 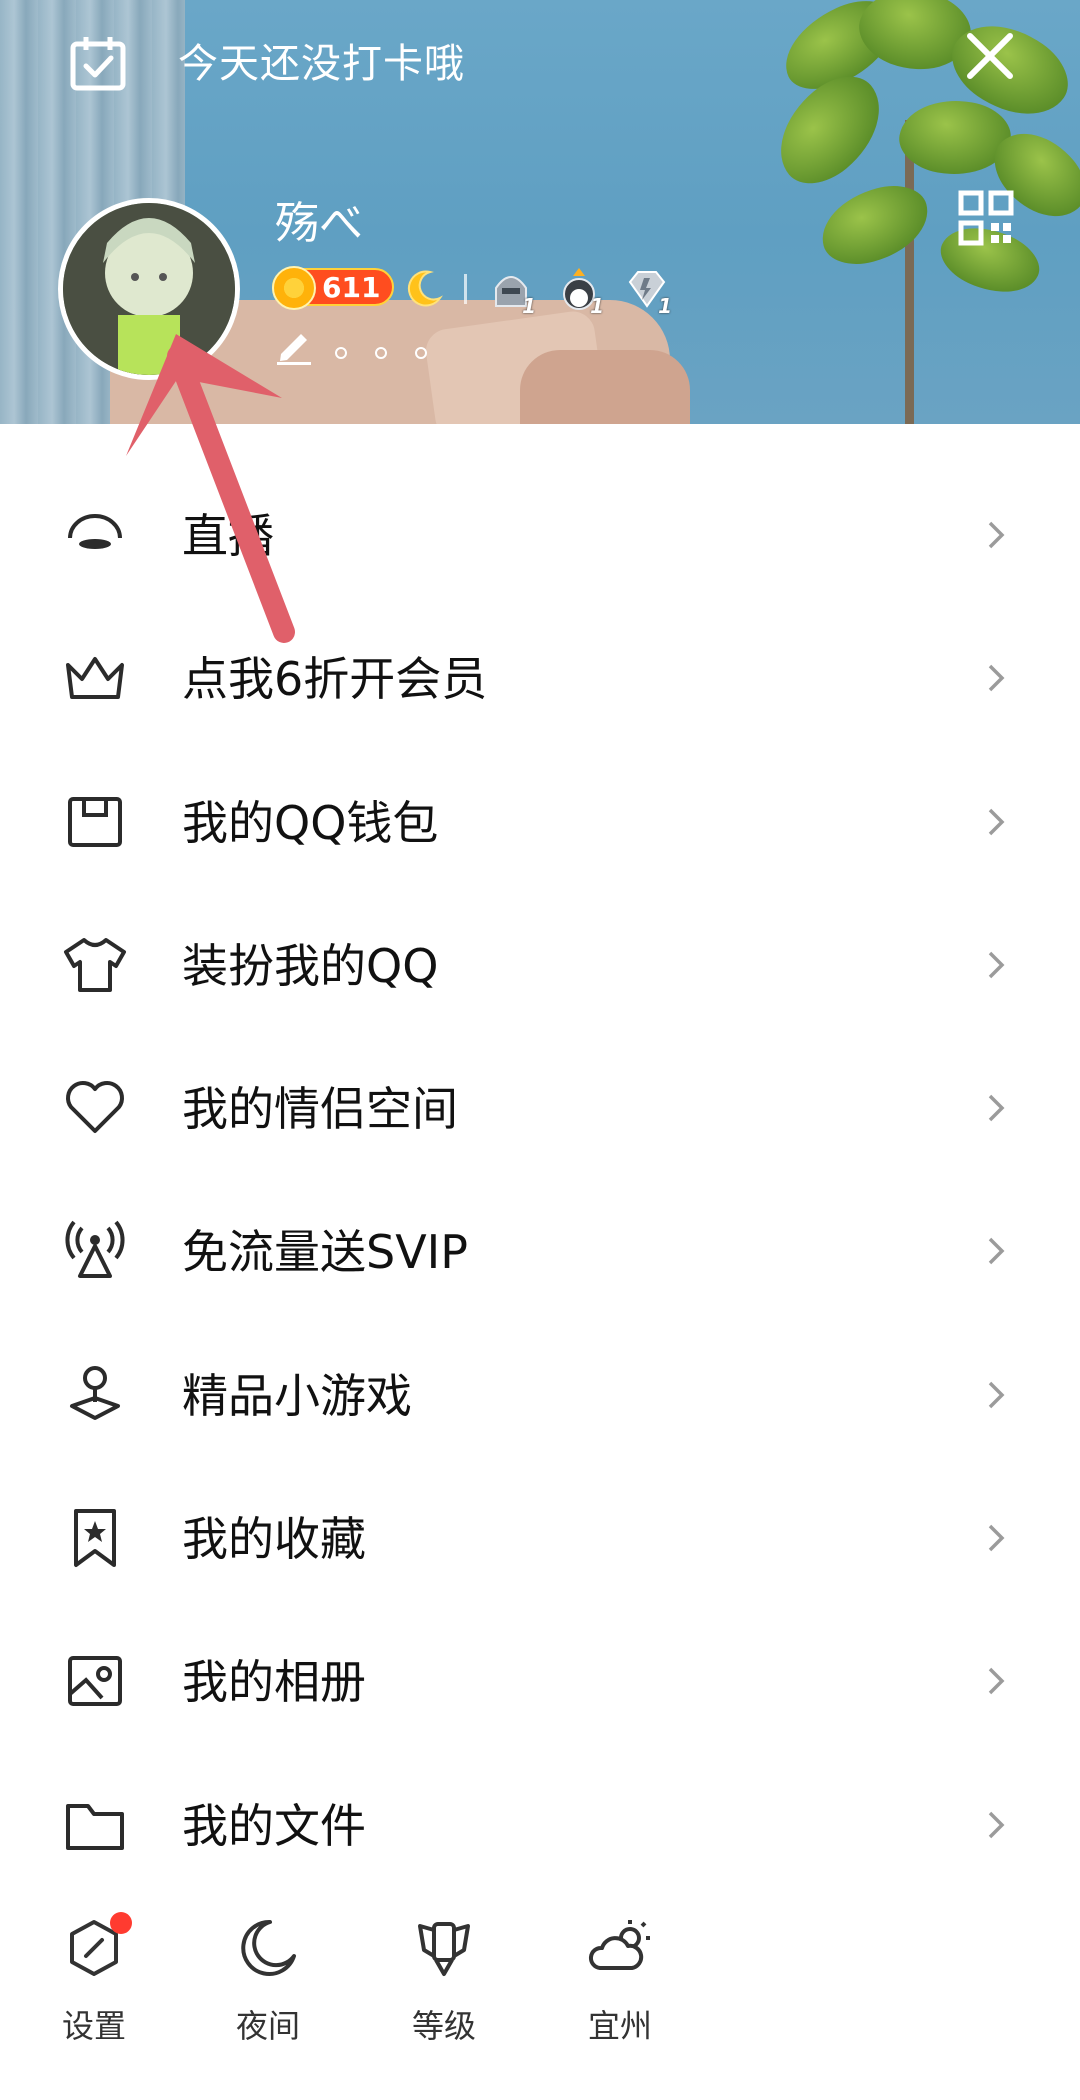 I want to click on bottom-bar-label: 等级, so click(x=443, y=2026).